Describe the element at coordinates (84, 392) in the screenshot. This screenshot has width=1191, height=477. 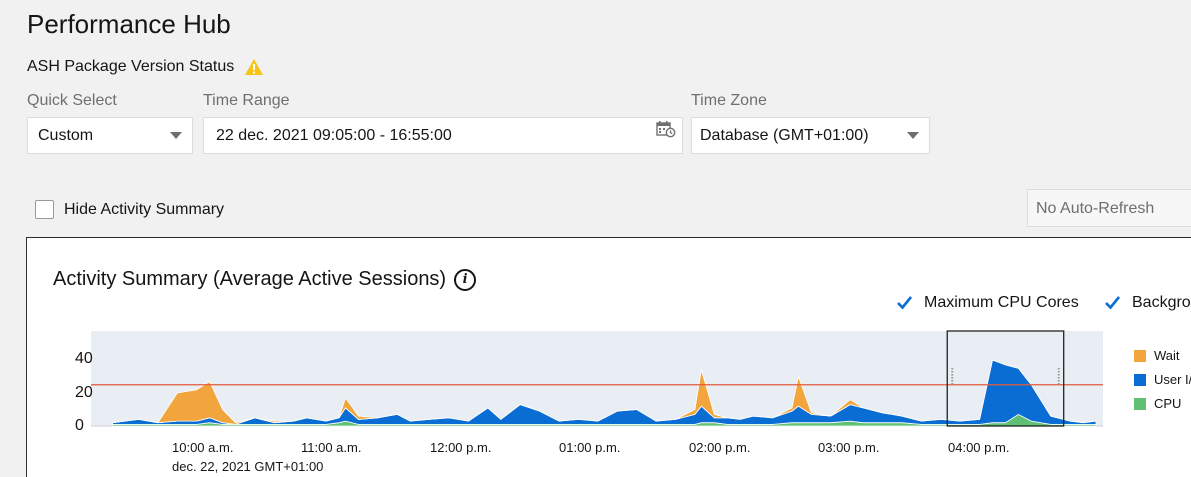
I see `y-tick-label: 20` at that location.